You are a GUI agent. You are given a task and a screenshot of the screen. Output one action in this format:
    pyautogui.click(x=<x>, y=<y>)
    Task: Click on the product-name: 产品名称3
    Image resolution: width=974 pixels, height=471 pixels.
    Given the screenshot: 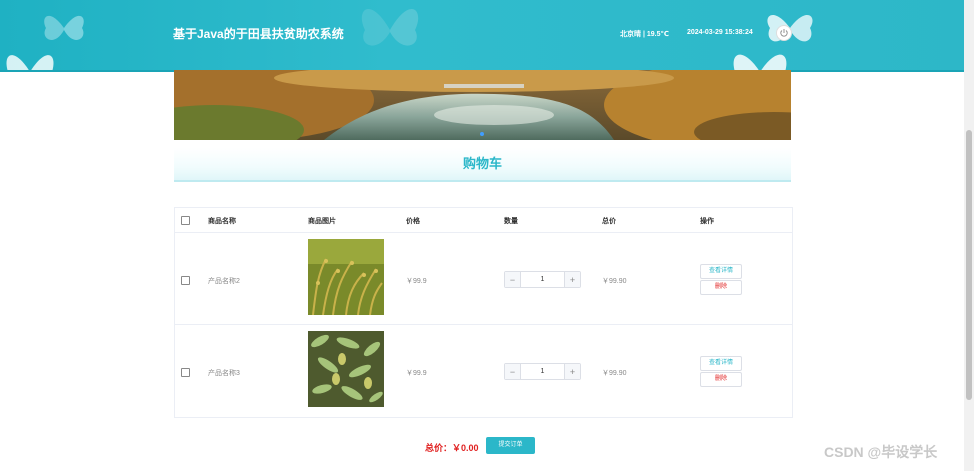 What is the action you would take?
    pyautogui.click(x=224, y=373)
    